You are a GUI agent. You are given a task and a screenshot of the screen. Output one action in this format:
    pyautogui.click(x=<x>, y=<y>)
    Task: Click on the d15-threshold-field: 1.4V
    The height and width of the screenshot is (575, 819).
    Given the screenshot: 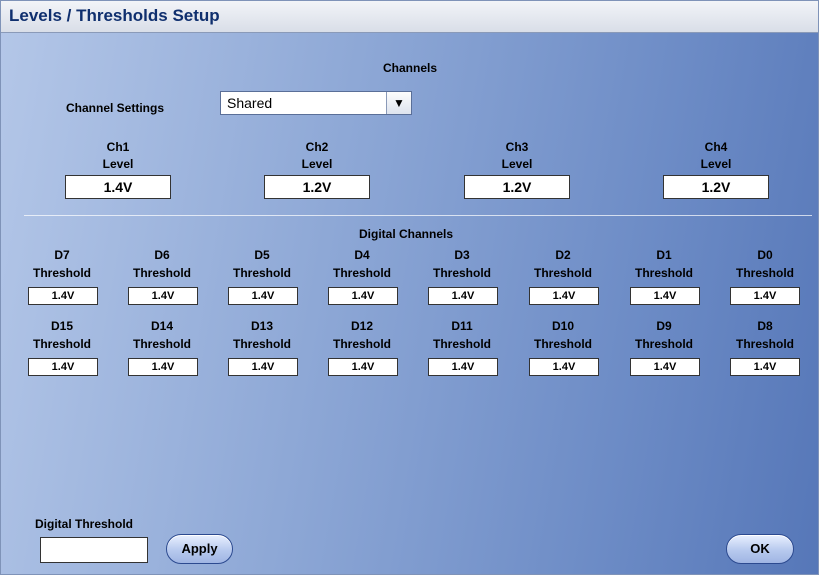 What is the action you would take?
    pyautogui.click(x=63, y=367)
    